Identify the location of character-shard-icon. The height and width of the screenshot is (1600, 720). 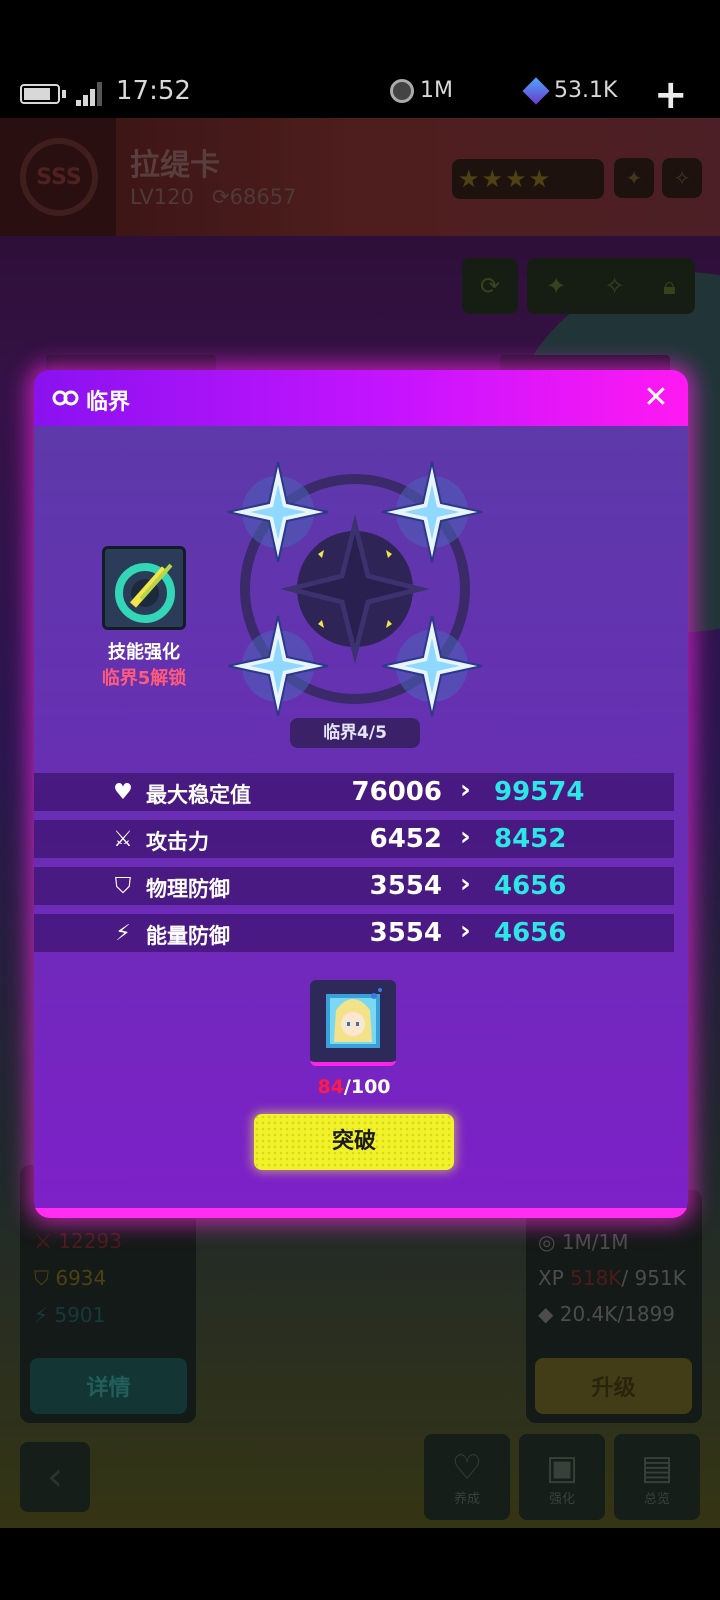
(354, 1018).